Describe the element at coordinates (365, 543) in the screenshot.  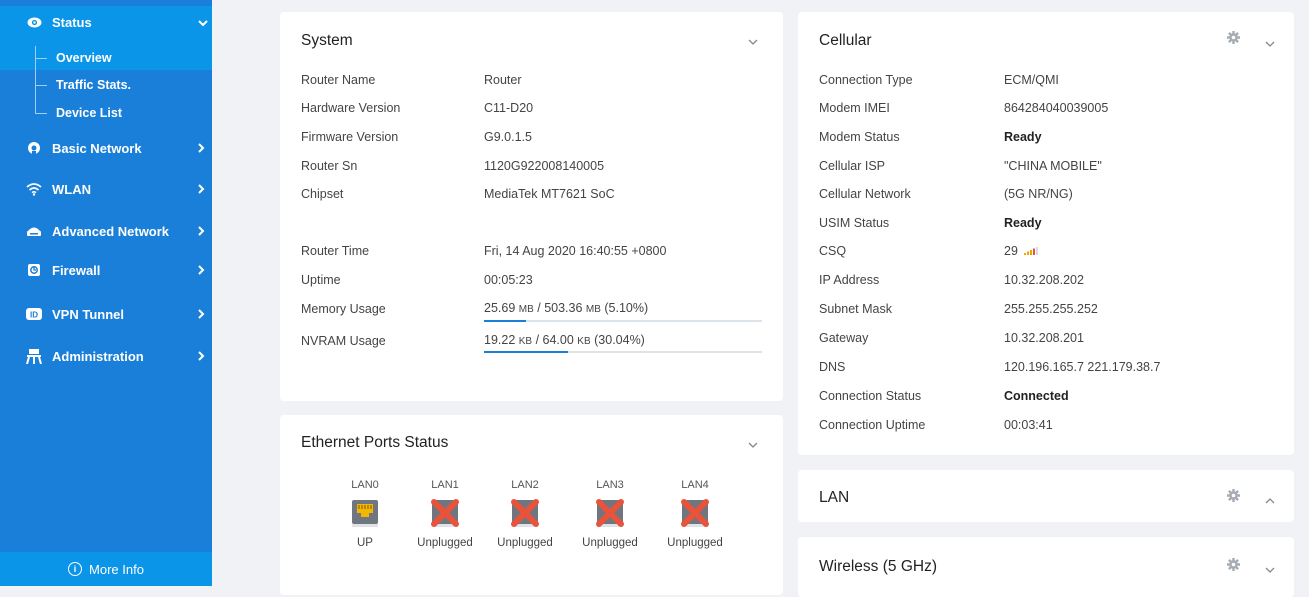
I see `port-state: UP` at that location.